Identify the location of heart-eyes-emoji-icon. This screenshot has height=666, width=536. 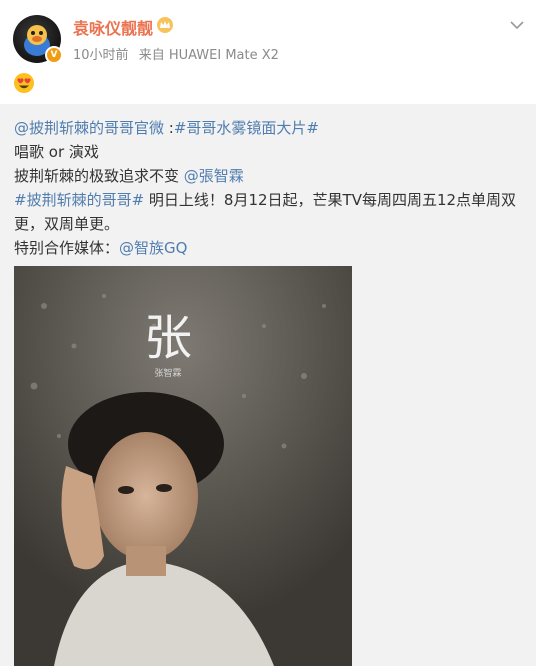
(24, 83).